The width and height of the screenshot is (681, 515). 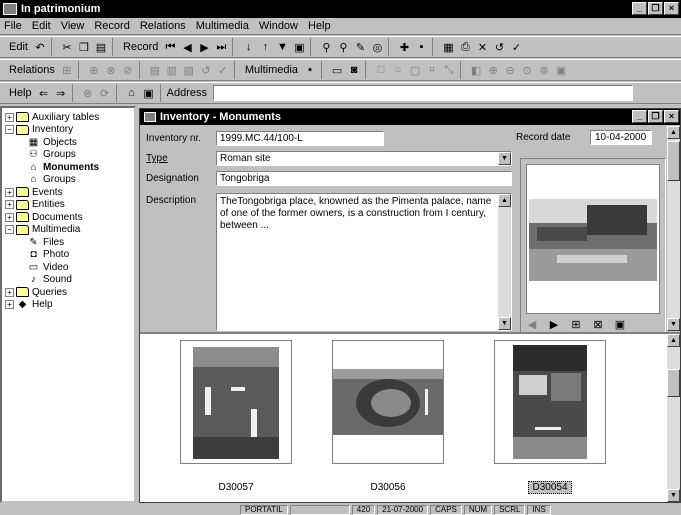 I want to click on paste-icon: ▤, so click(x=101, y=47).